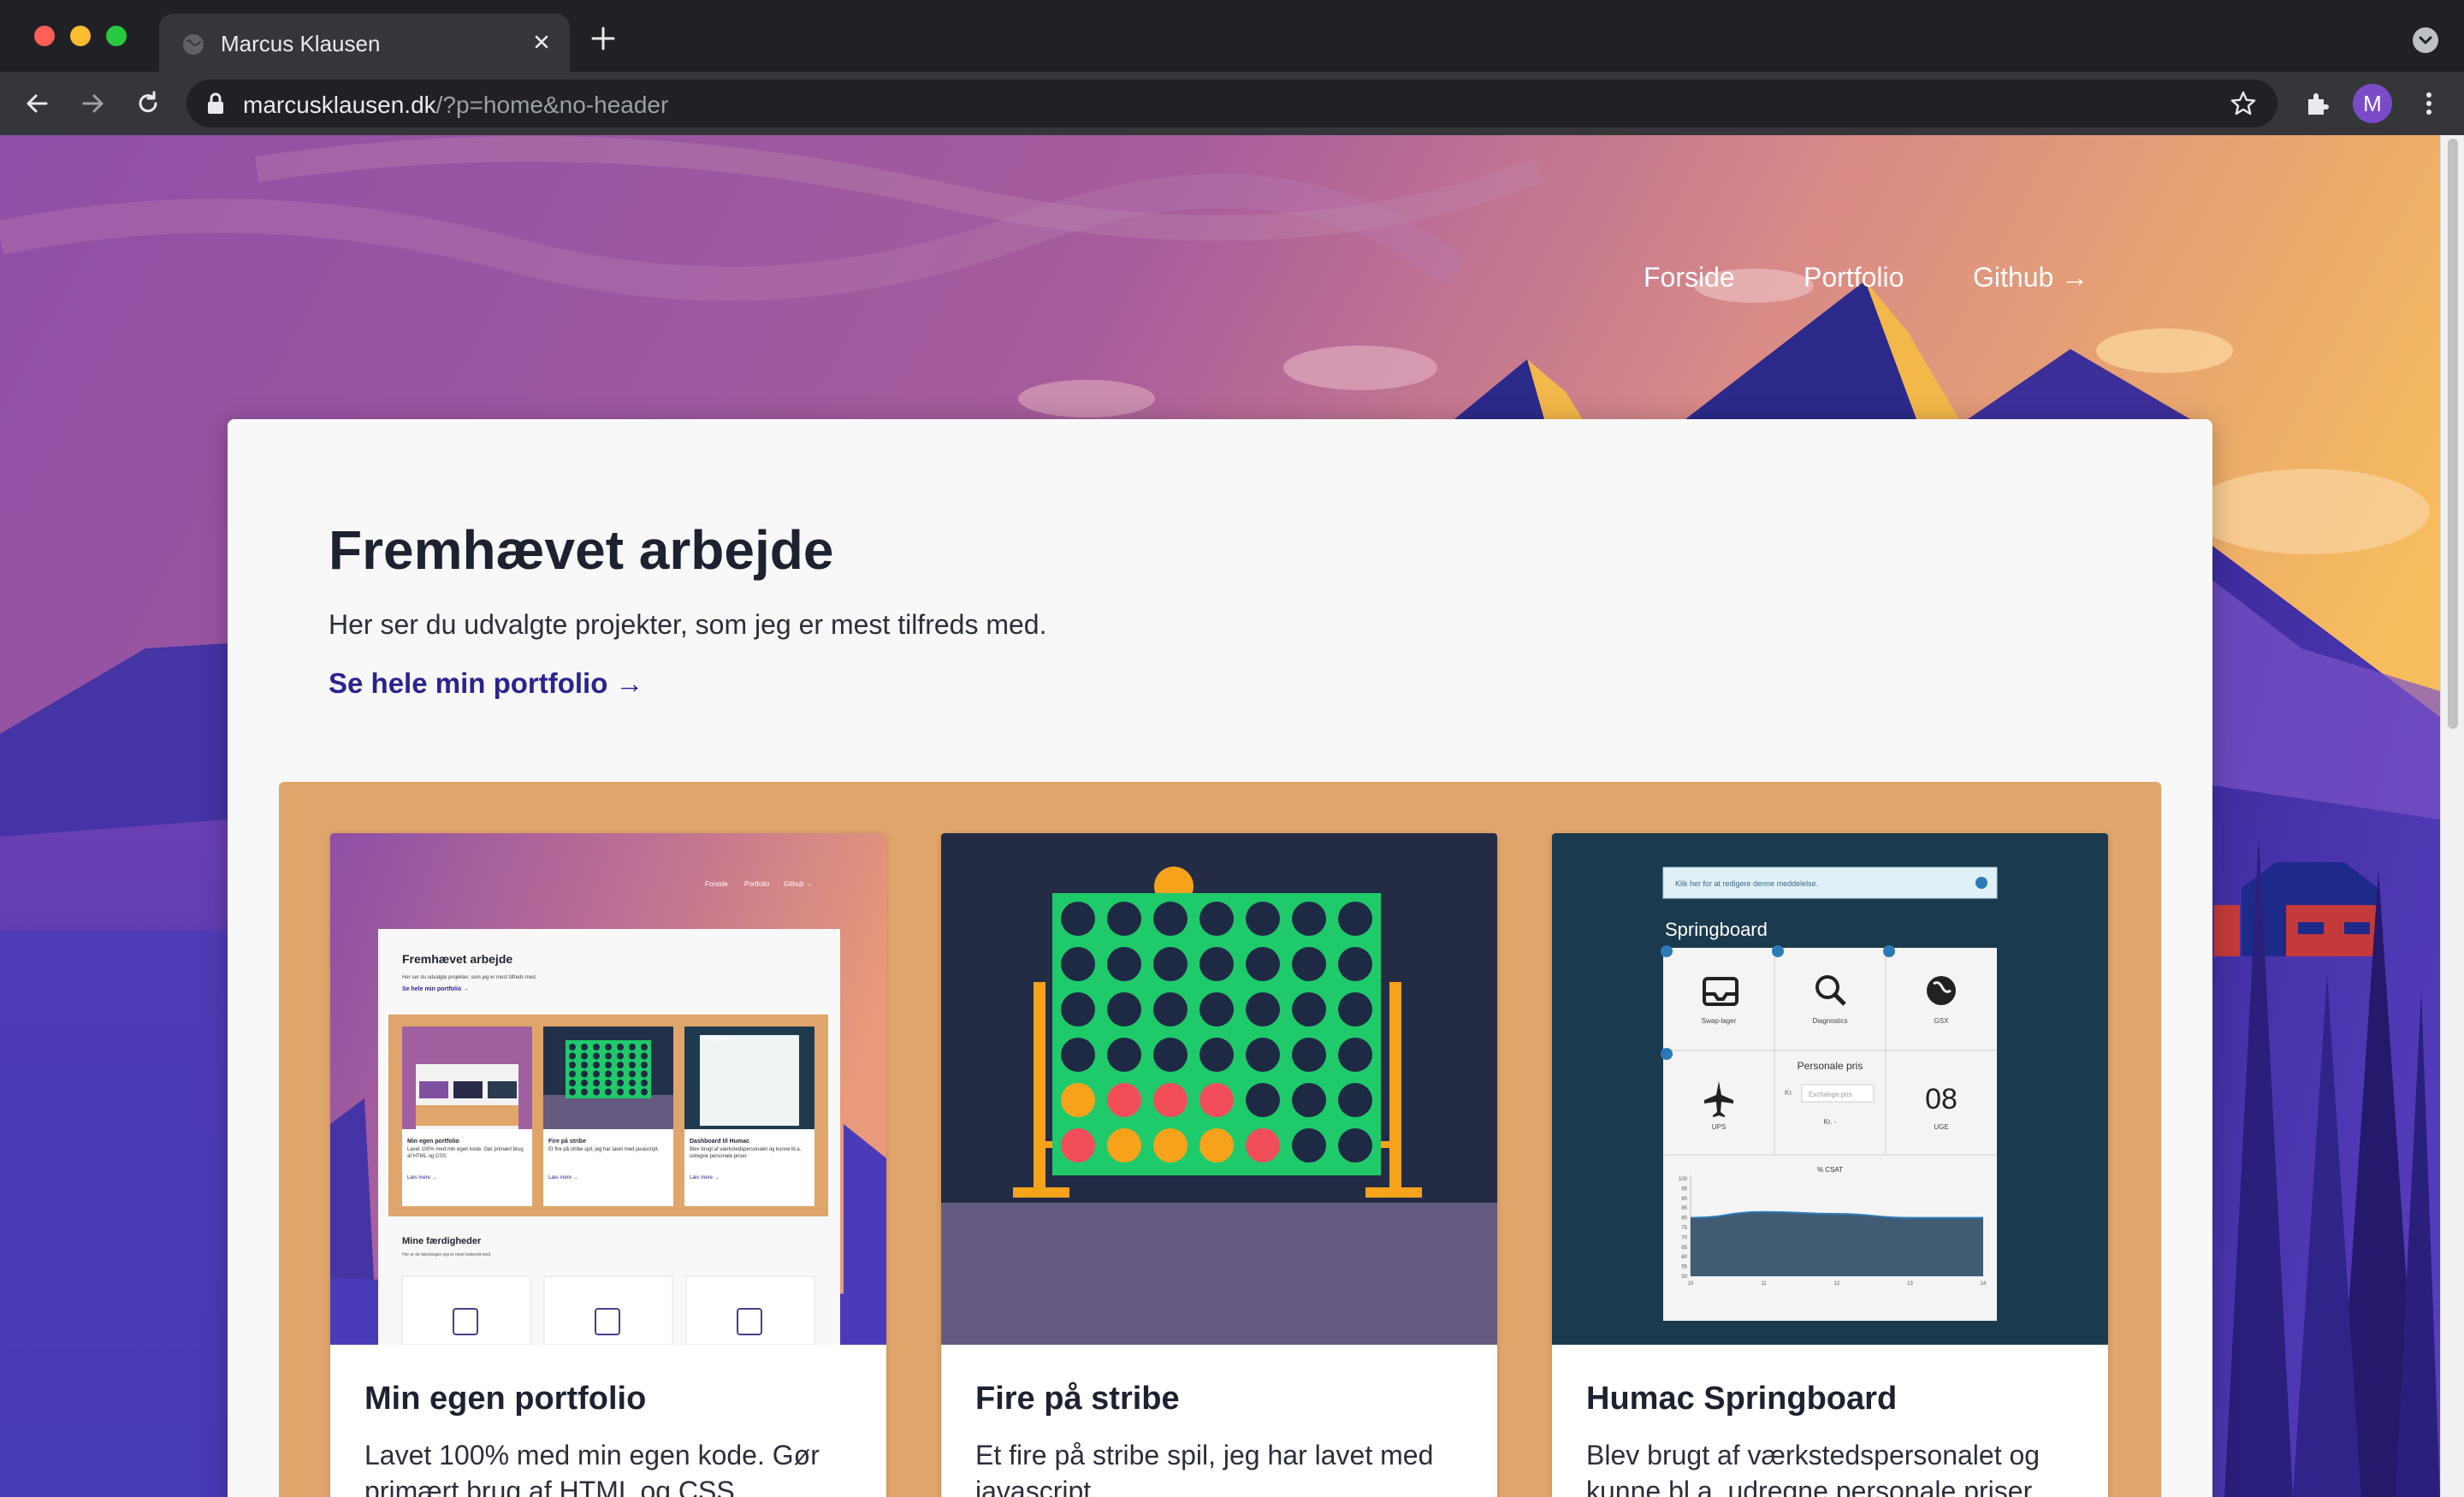 The height and width of the screenshot is (1497, 2464). What do you see at coordinates (364, 43) in the screenshot?
I see `browser-tab: Marcus Klausen` at bounding box center [364, 43].